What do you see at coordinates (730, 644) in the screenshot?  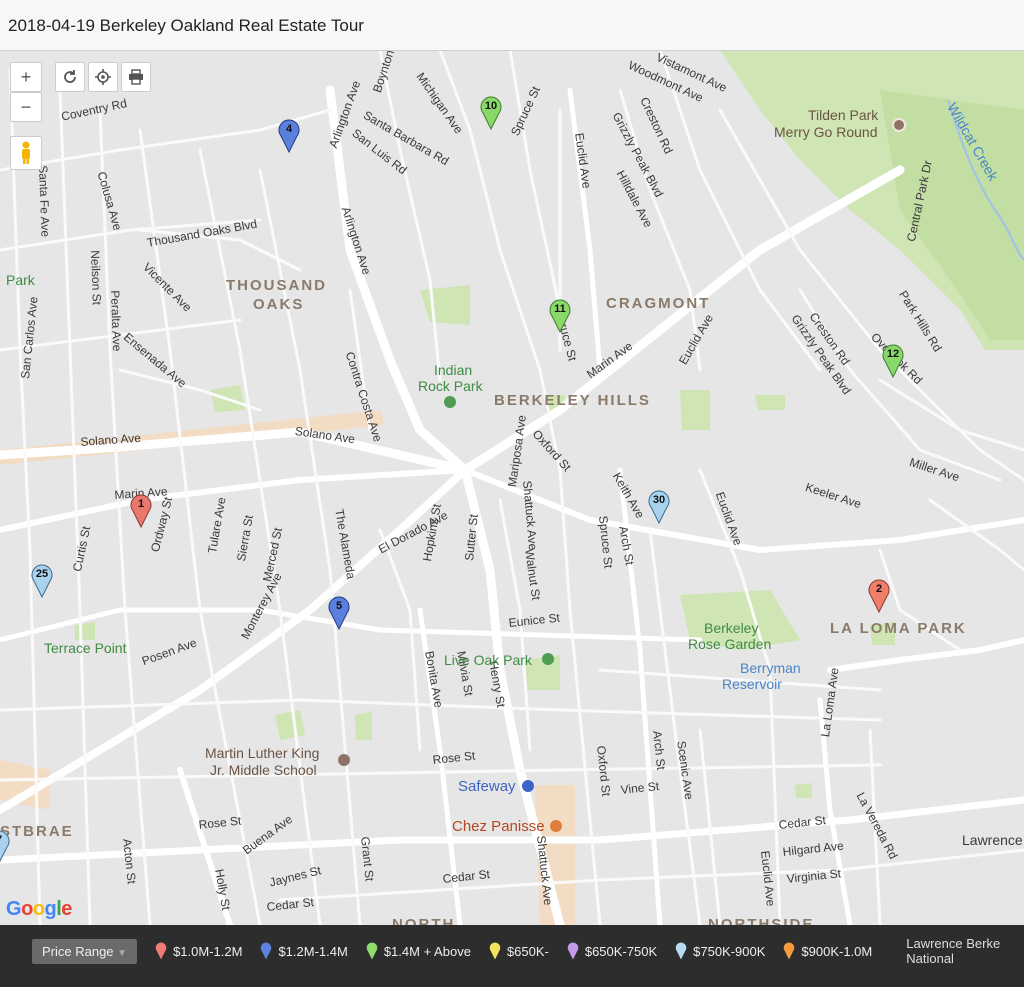 I see `place-label: Rose Garden` at bounding box center [730, 644].